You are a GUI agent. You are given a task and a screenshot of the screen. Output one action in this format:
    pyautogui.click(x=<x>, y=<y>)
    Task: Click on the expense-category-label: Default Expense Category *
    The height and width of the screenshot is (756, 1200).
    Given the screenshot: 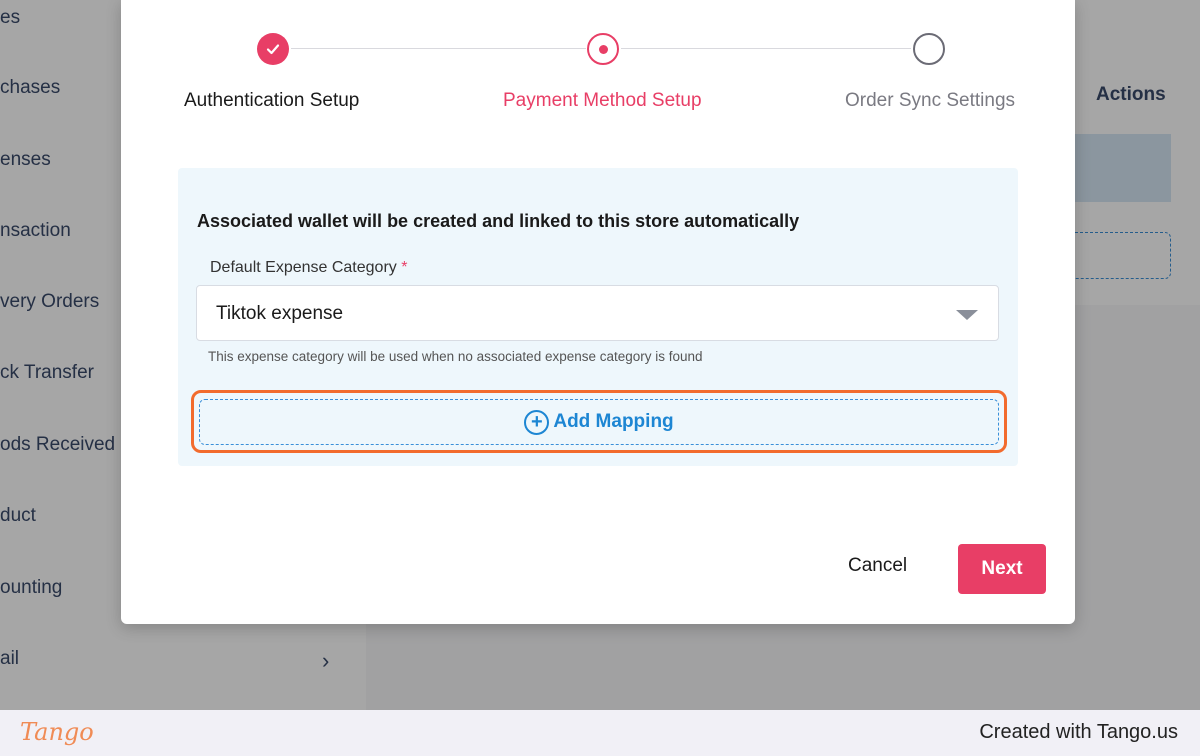 What is the action you would take?
    pyautogui.click(x=308, y=268)
    